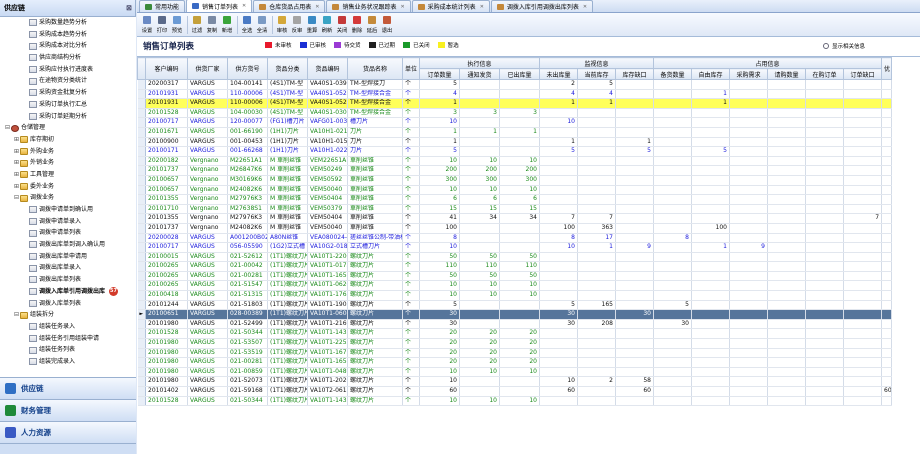 The image size is (920, 454). I want to click on table-cell: 20101402, so click(166, 391).